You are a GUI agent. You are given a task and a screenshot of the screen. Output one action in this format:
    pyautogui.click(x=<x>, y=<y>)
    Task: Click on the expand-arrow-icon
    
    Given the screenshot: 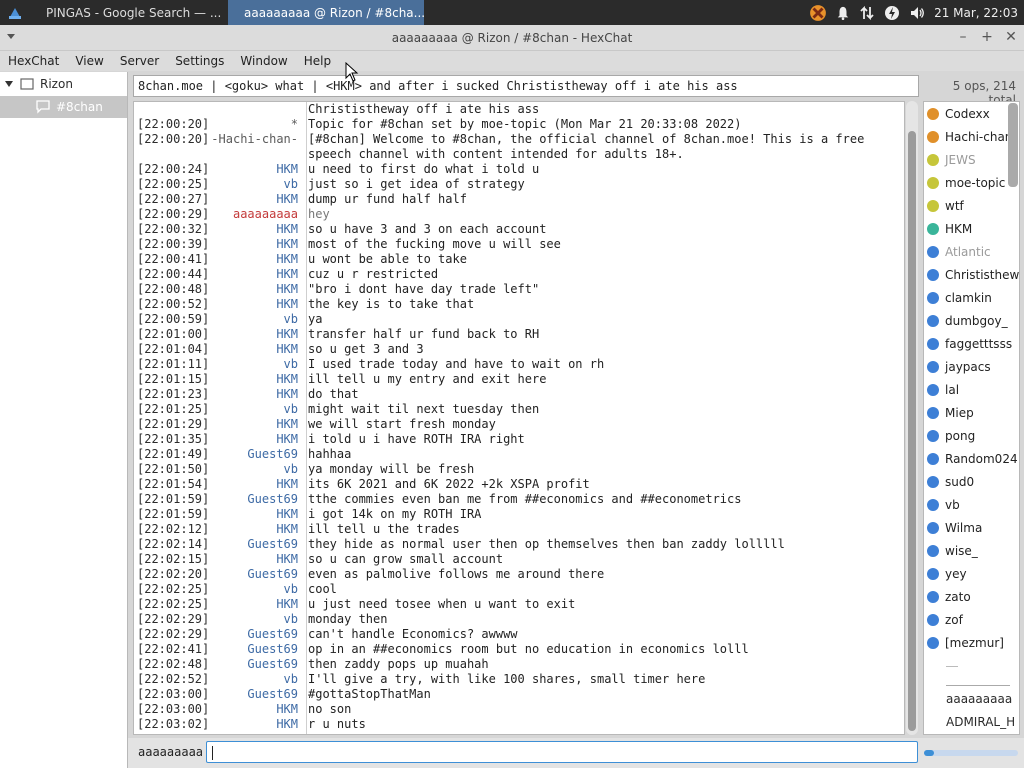 What is the action you would take?
    pyautogui.click(x=9, y=84)
    